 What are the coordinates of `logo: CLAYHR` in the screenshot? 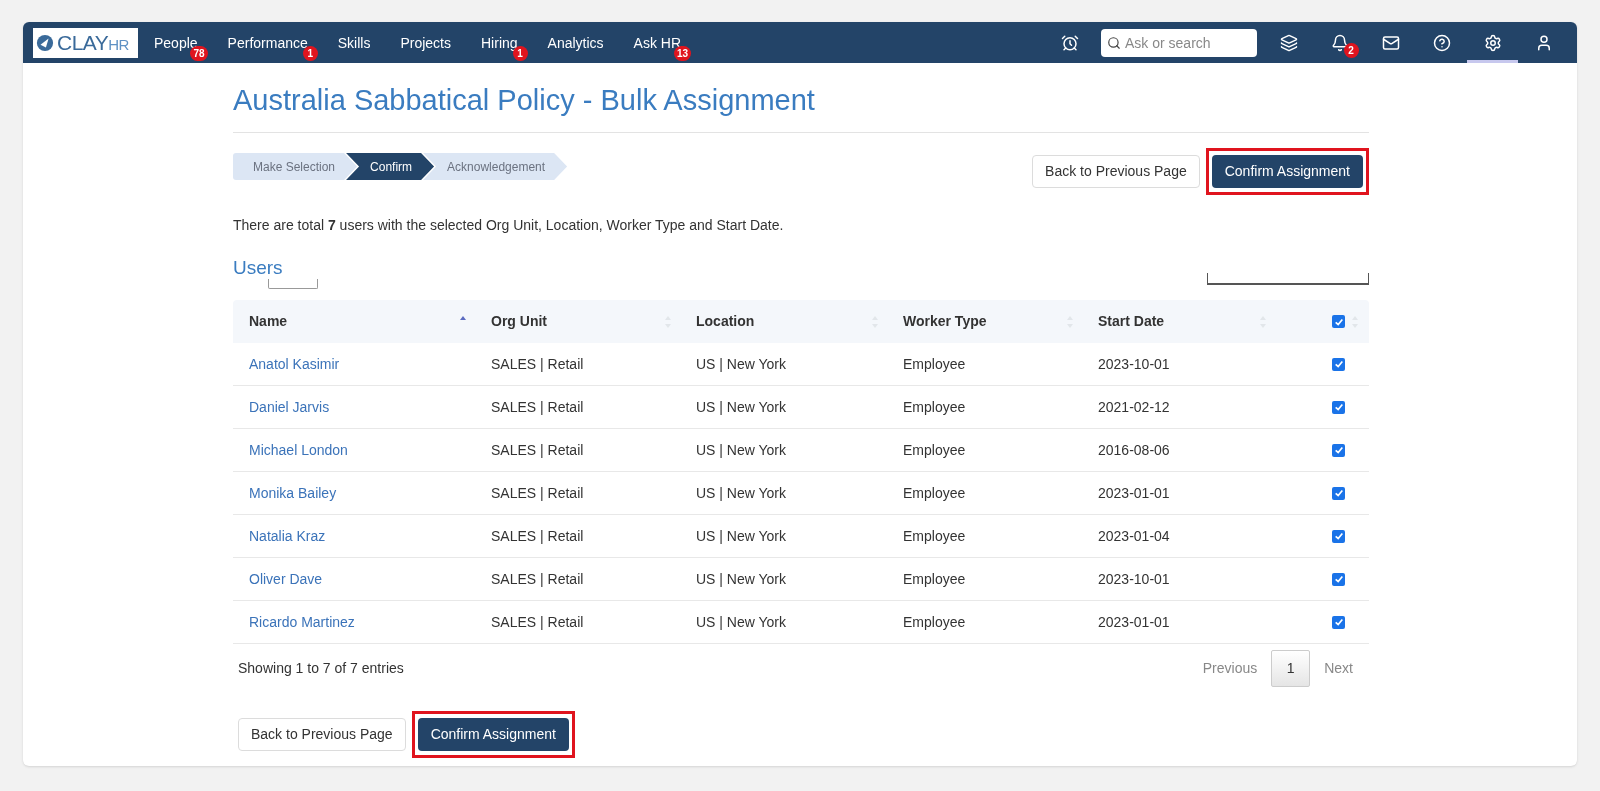 It's located at (85, 42).